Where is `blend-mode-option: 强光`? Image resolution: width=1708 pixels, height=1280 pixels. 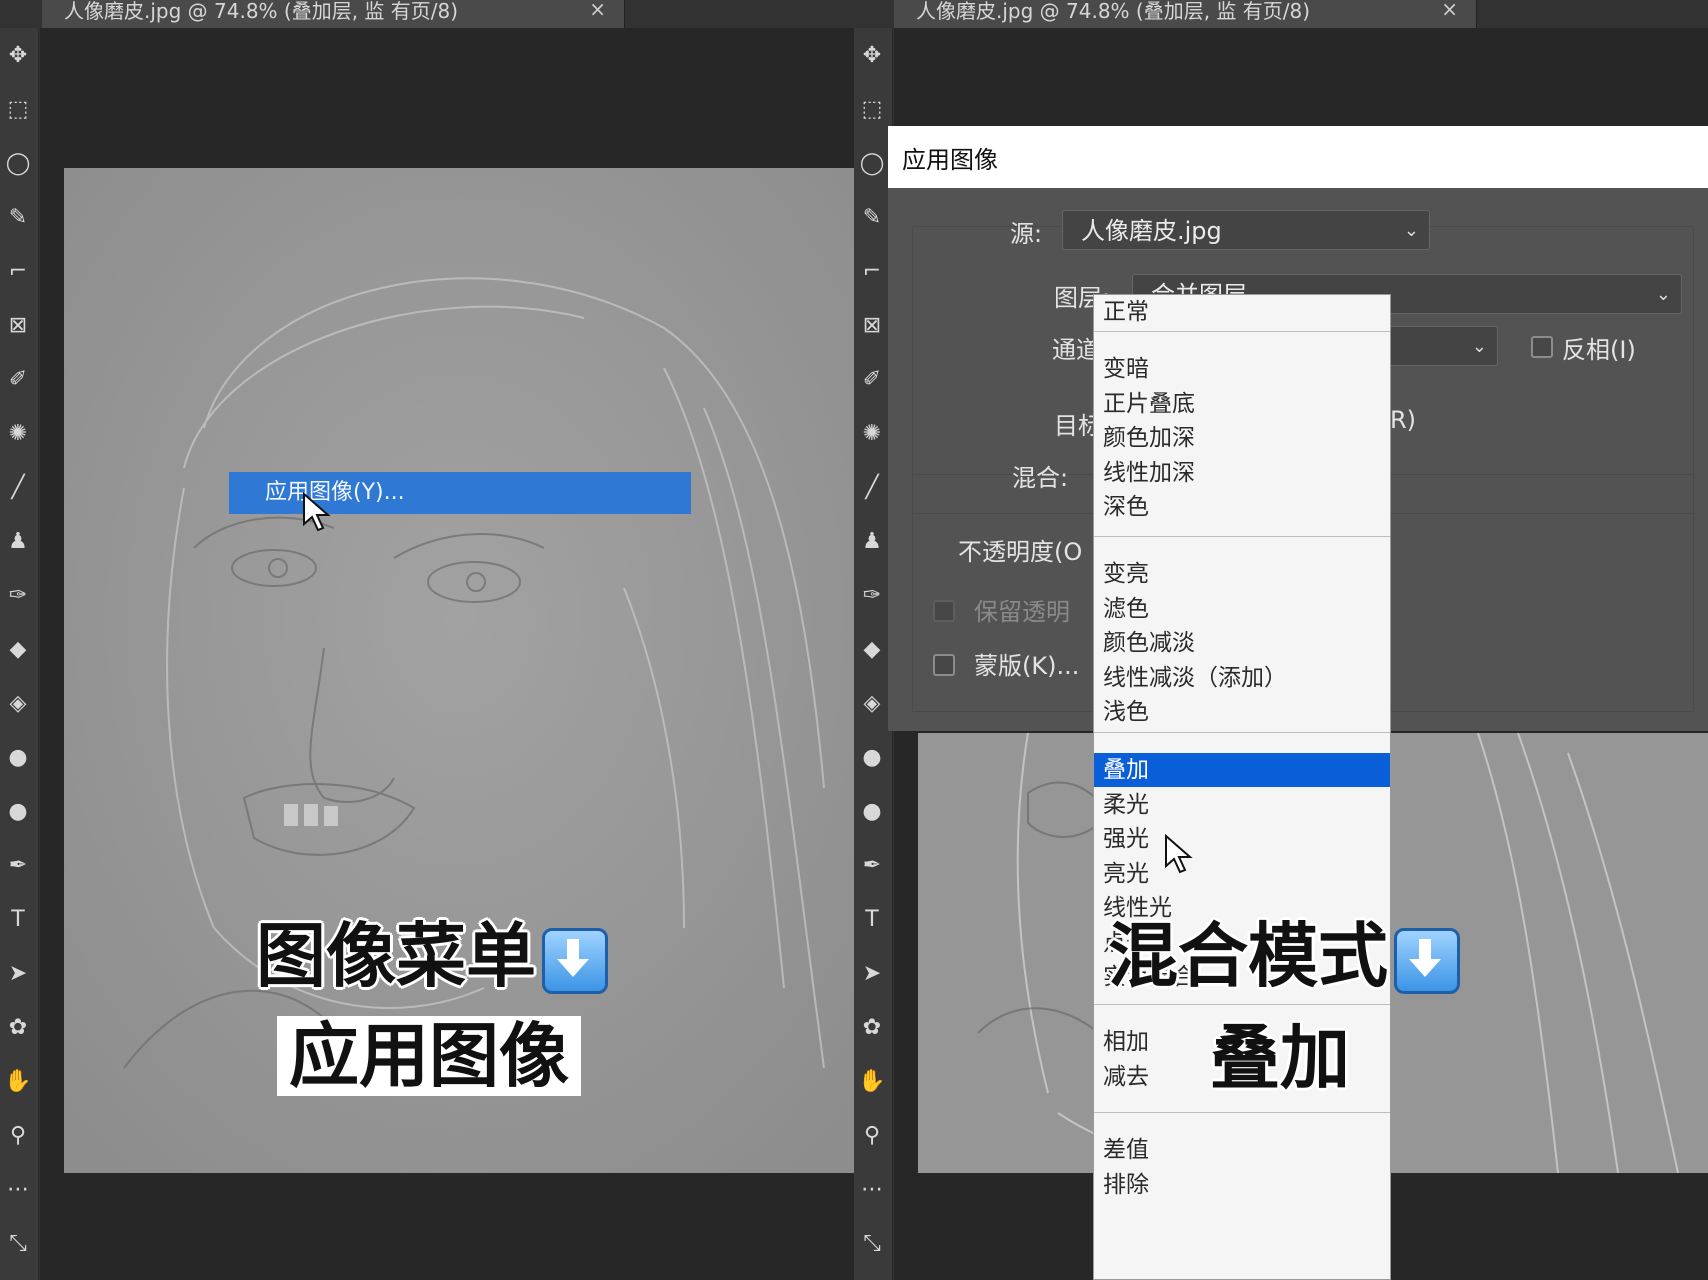 blend-mode-option: 强光 is located at coordinates (1242, 839).